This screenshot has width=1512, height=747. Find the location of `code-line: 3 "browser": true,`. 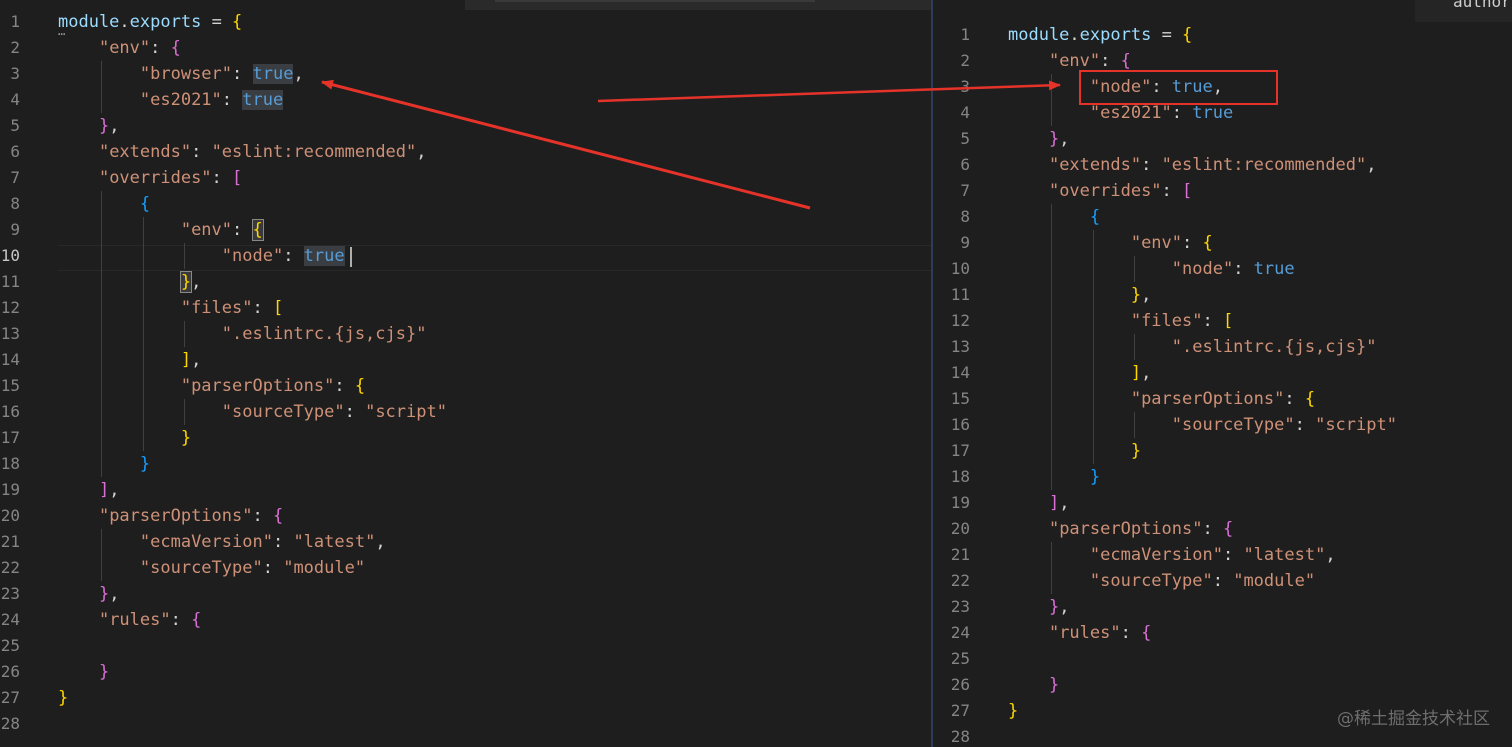

code-line: 3 "browser": true, is located at coordinates (465, 74).